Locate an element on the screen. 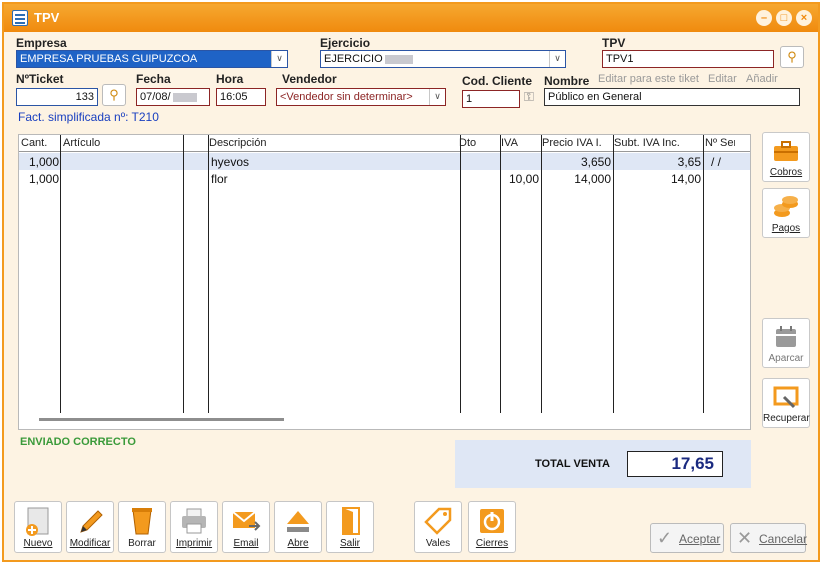 The image size is (822, 564). trash-icon is located at coordinates (142, 521).